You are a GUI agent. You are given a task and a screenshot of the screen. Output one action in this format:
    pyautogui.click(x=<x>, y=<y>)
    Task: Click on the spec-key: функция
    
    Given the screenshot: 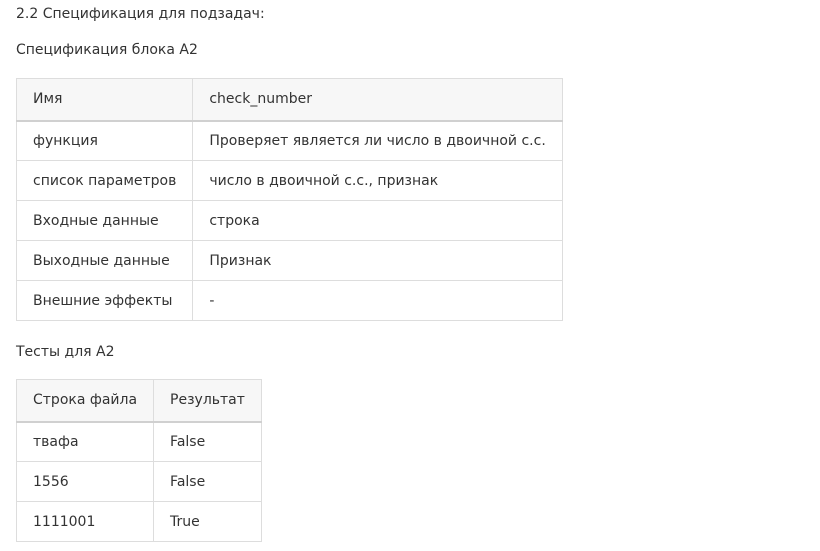 What is the action you would take?
    pyautogui.click(x=104, y=140)
    